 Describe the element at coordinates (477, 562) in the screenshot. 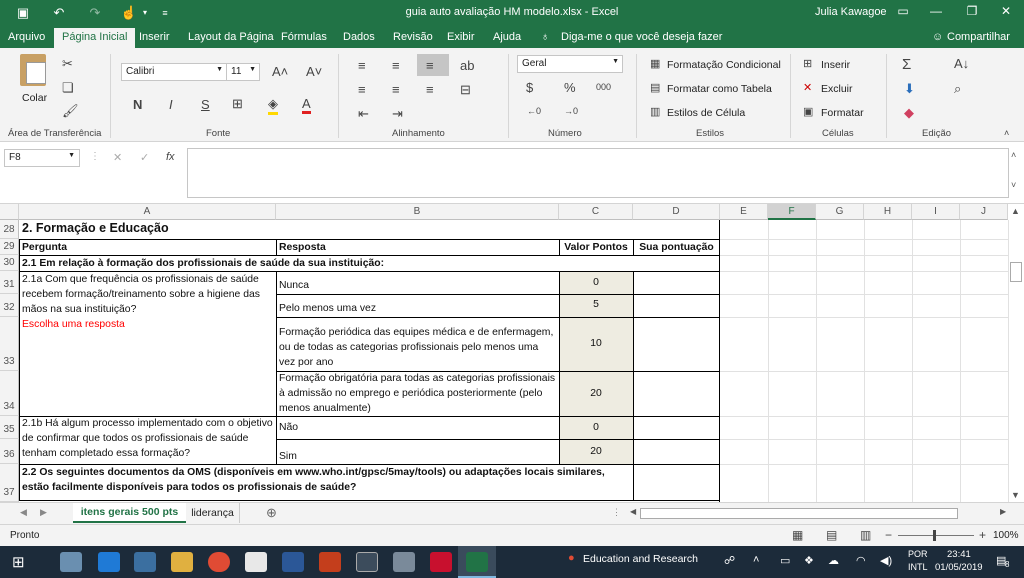

I see `excel-icon` at that location.